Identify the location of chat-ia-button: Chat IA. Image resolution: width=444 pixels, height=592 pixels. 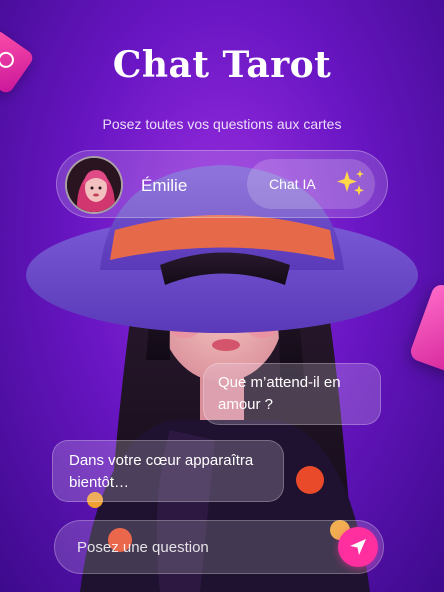
(311, 184).